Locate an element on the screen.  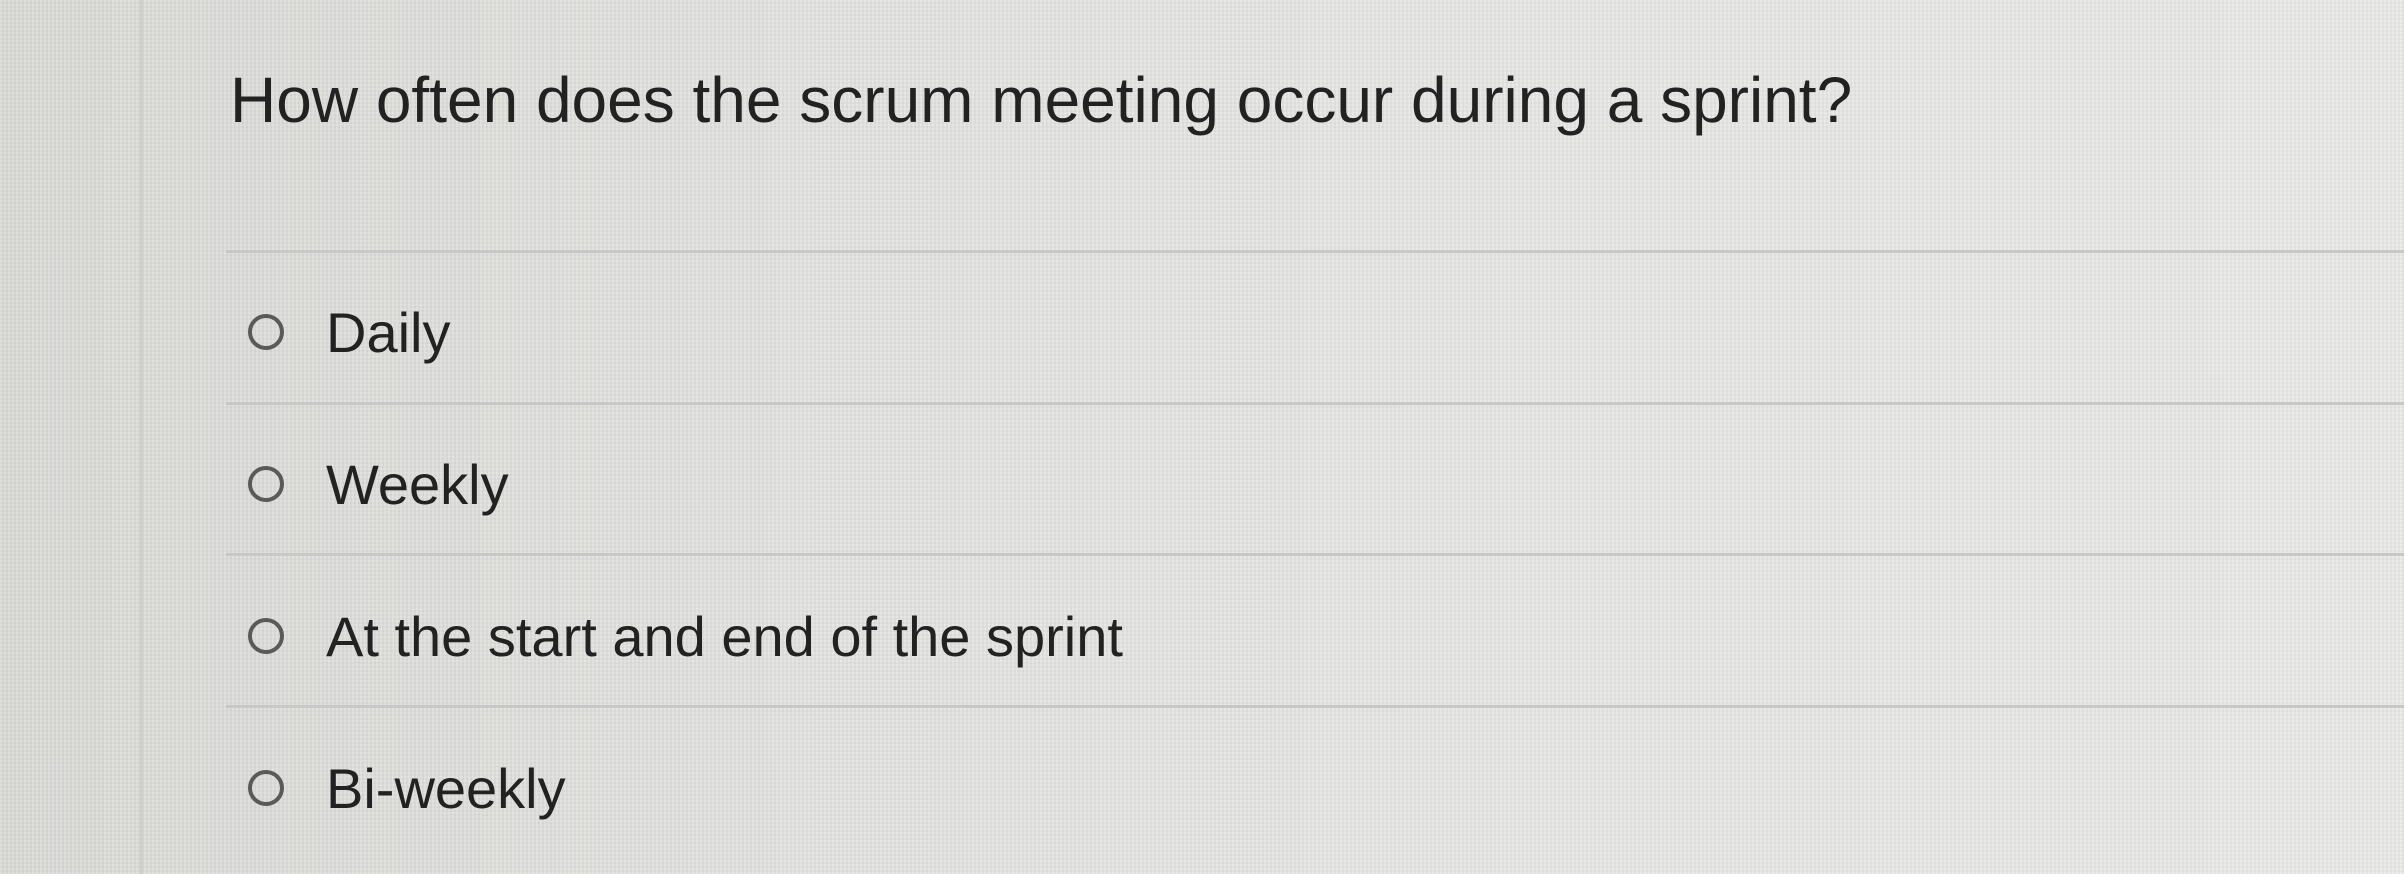
option-label-weekly: Weekly is located at coordinates (417, 484).